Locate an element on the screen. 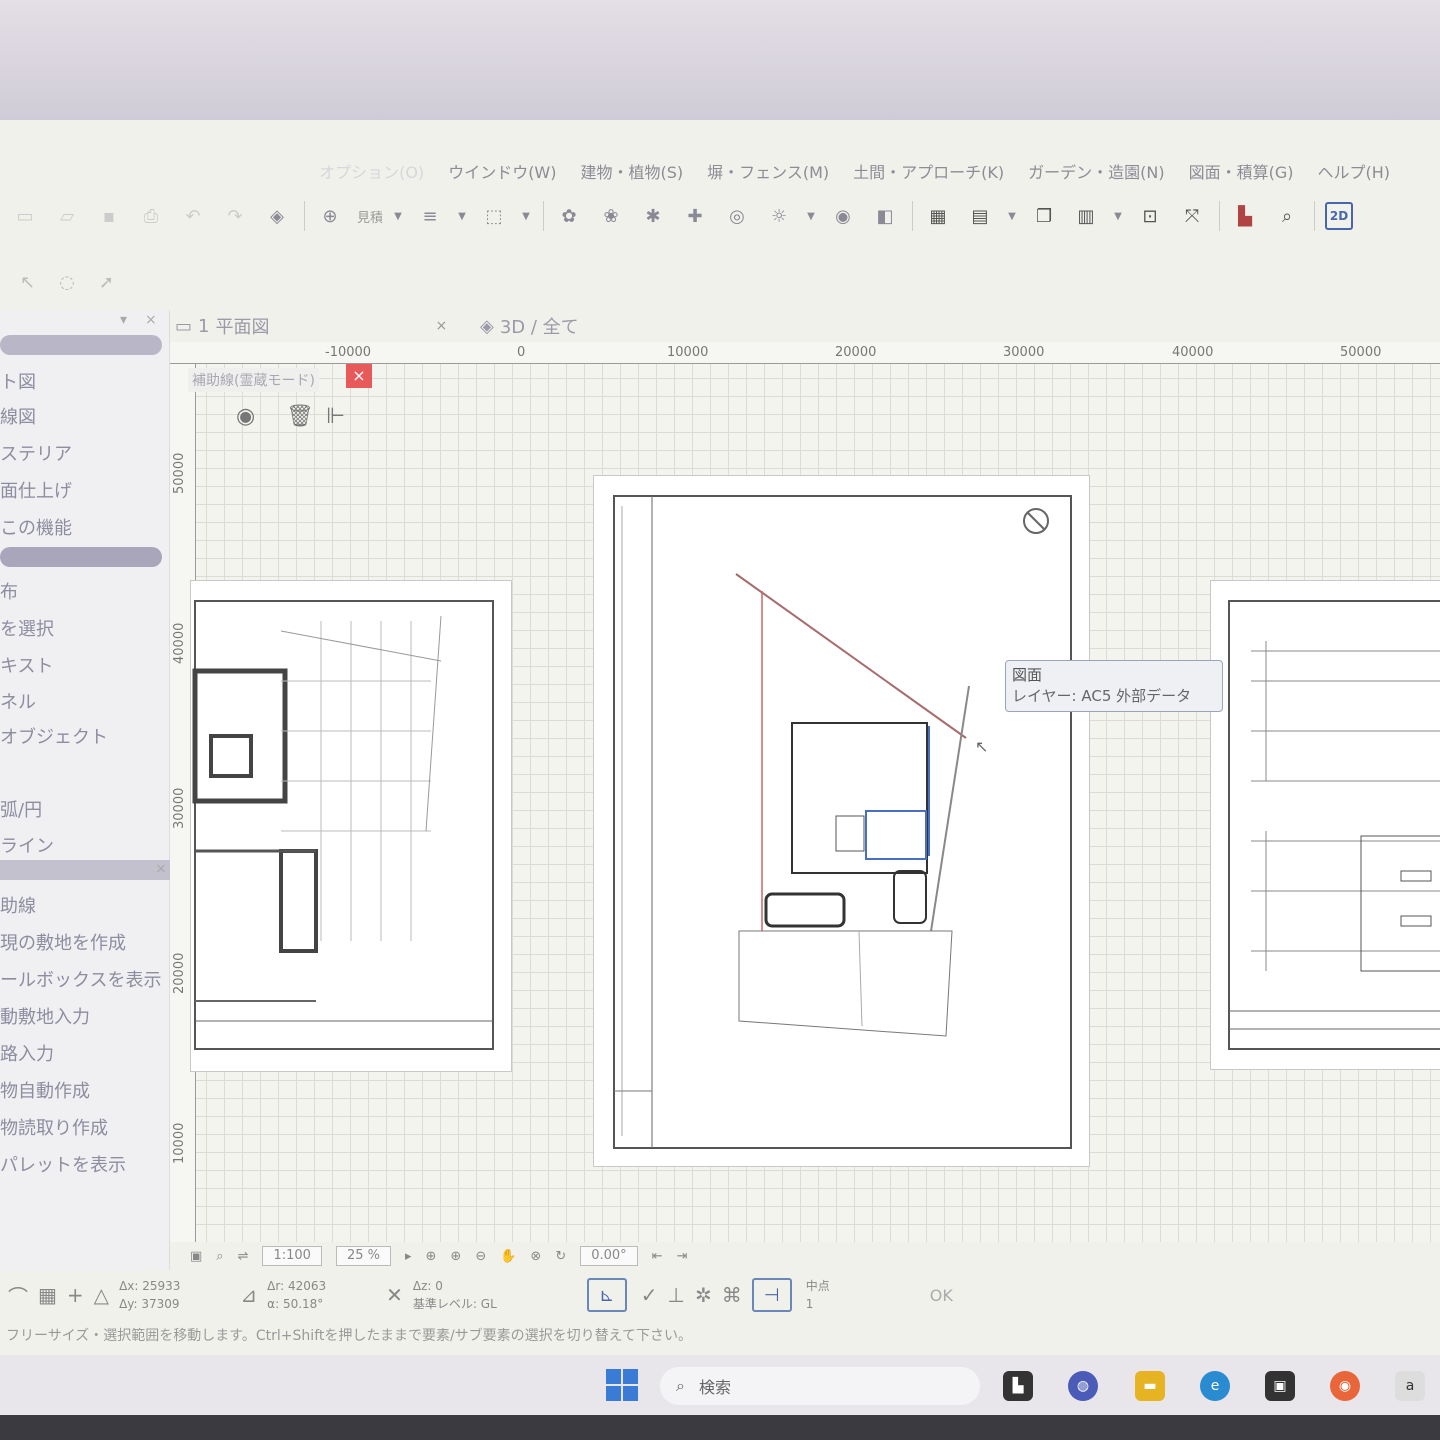  tab-3d: ◈ 3D / 全て is located at coordinates (529, 326).